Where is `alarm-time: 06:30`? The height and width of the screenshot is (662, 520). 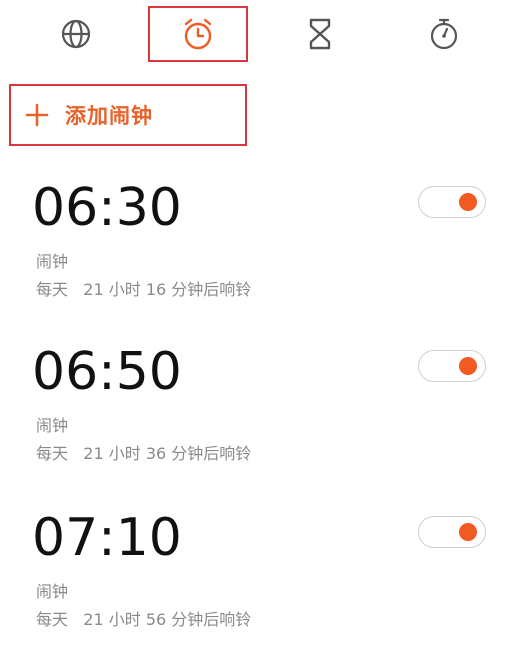 alarm-time: 06:30 is located at coordinates (107, 208).